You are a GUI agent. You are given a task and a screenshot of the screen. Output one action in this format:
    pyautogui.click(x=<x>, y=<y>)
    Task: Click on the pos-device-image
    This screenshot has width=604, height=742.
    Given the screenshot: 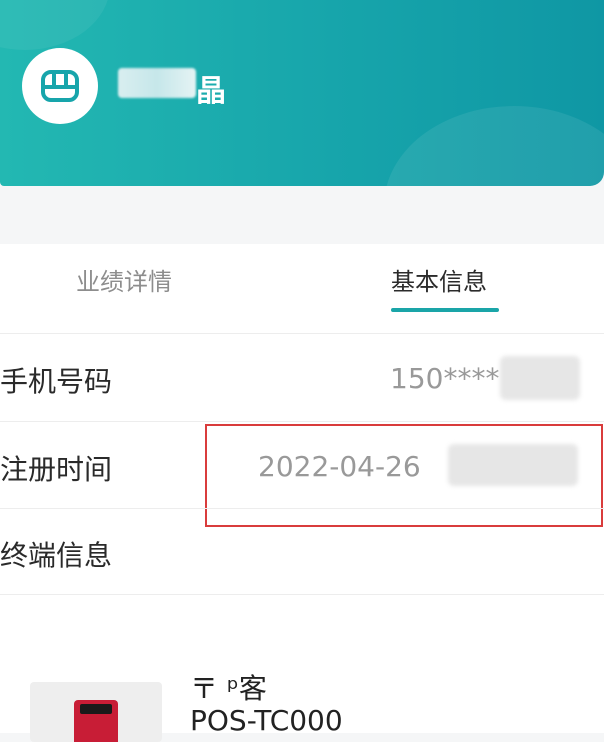 What is the action you would take?
    pyautogui.click(x=96, y=712)
    